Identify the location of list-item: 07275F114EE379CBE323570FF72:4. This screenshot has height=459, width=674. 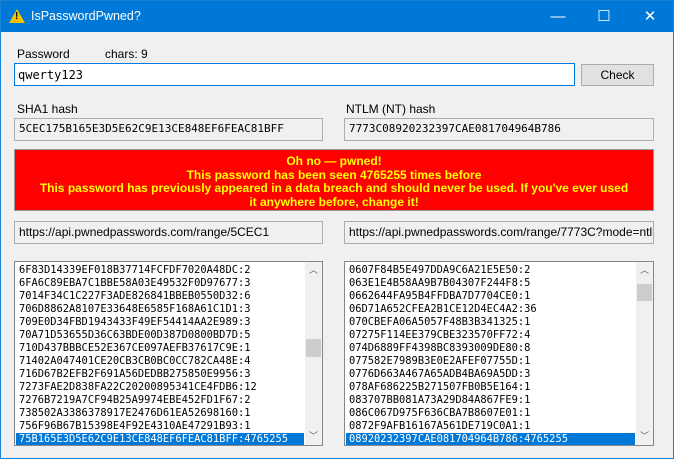
(490, 335).